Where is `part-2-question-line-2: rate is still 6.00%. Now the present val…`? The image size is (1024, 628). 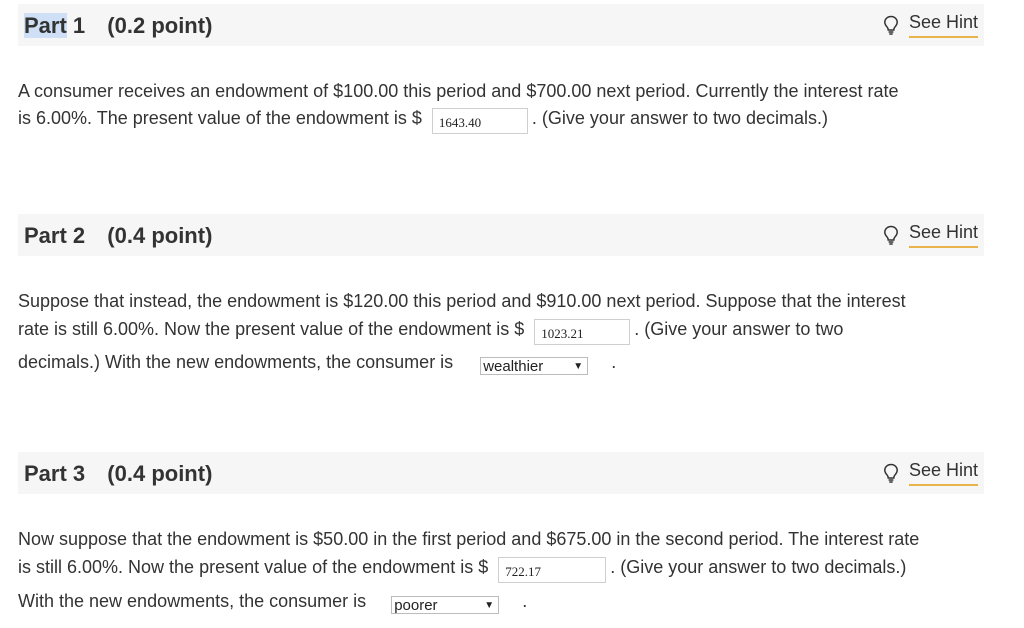 part-2-question-line-2: rate is still 6.00%. Now the present val… is located at coordinates (431, 331).